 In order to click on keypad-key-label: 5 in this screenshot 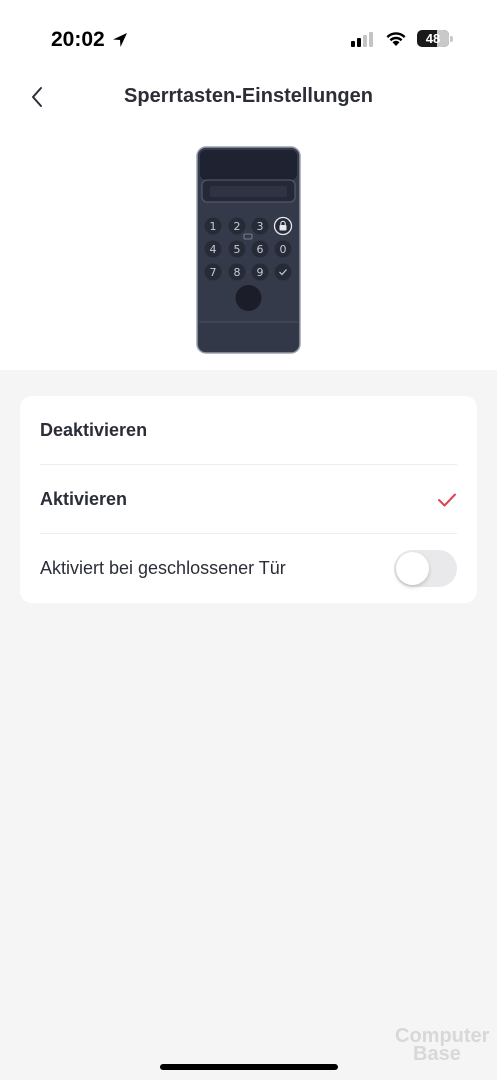, I will do `click(237, 249)`.